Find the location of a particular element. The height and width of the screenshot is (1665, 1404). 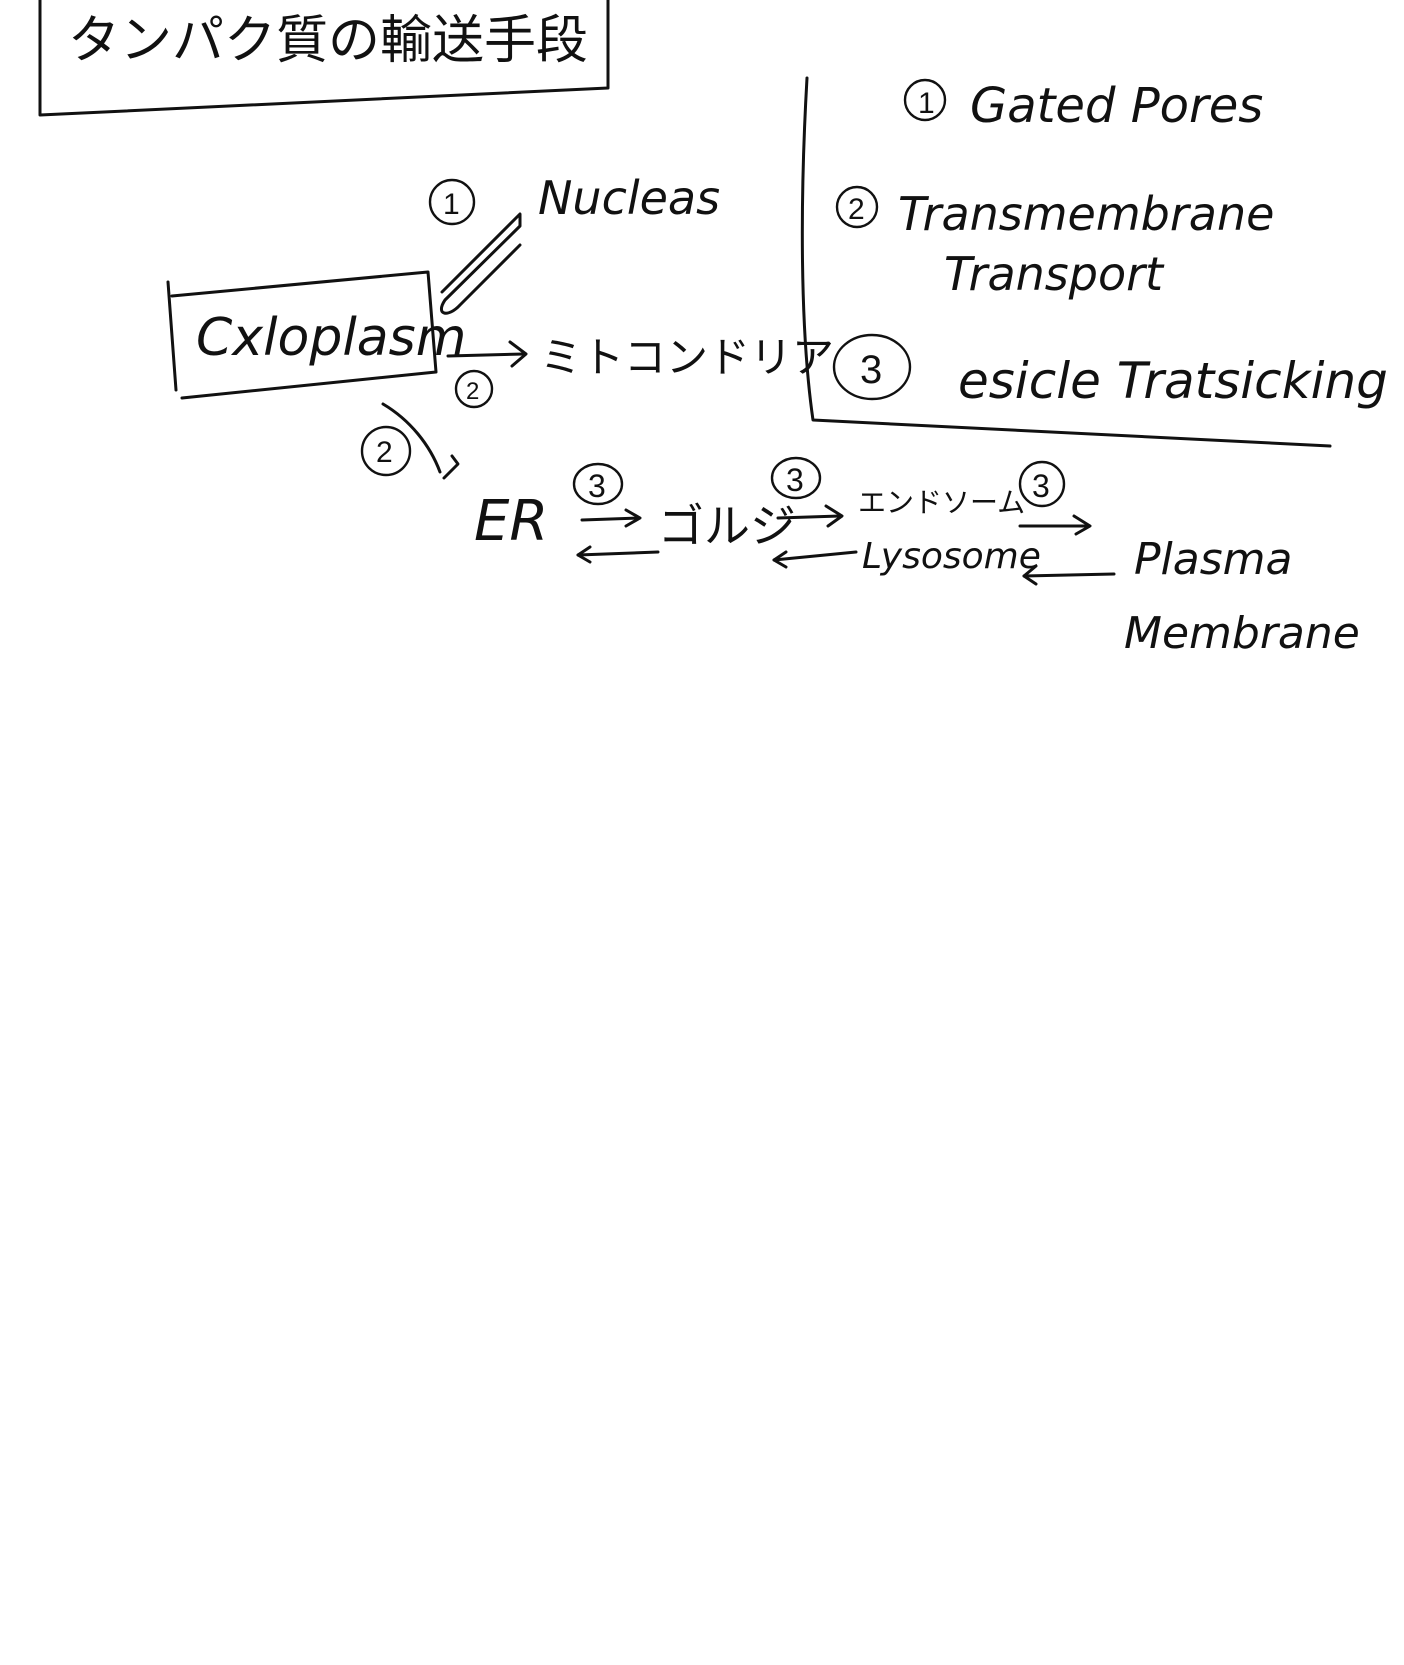

node-cytoplasm: Cxloplasm is located at coordinates (316, 335).